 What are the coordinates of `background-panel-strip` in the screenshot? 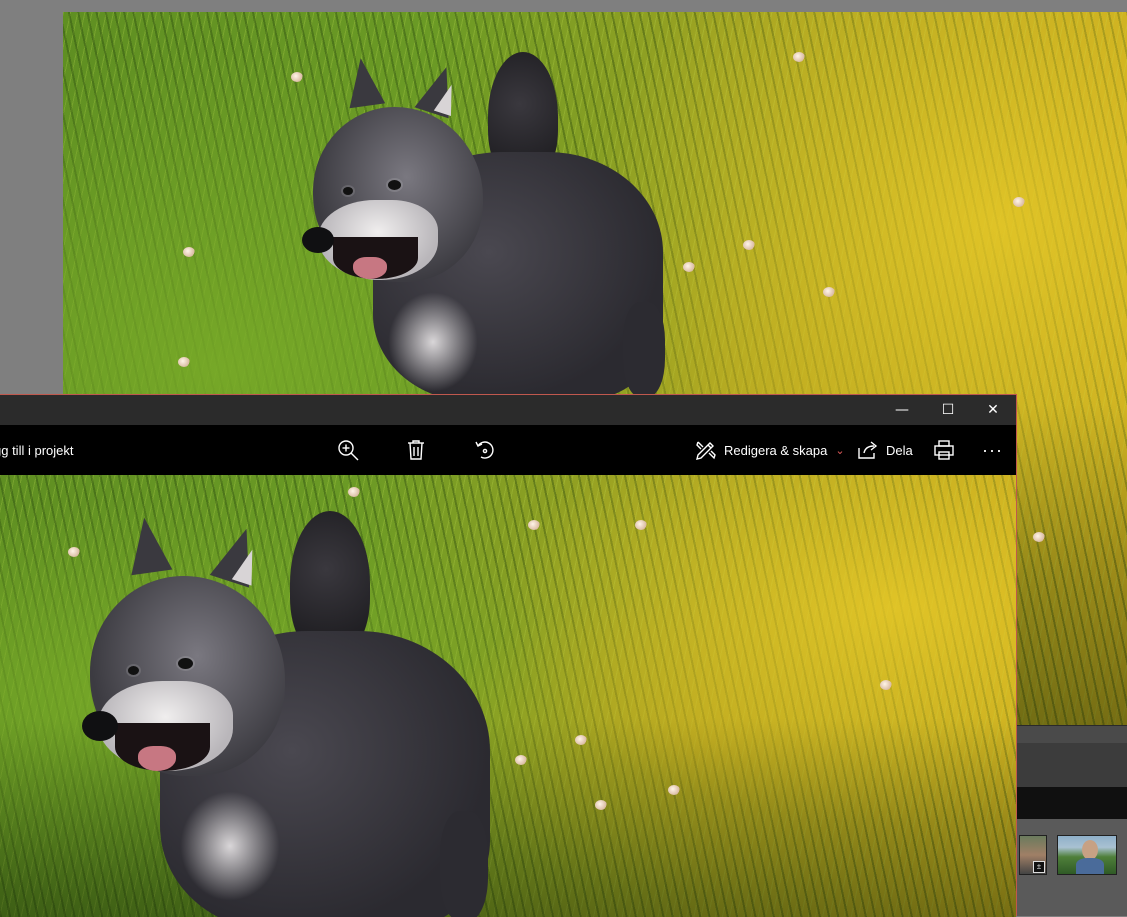 It's located at (1072, 803).